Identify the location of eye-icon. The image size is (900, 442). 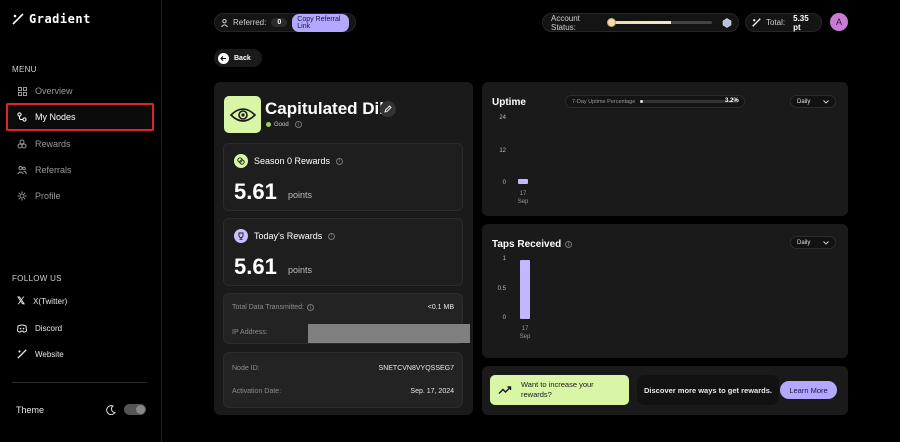
(242, 115).